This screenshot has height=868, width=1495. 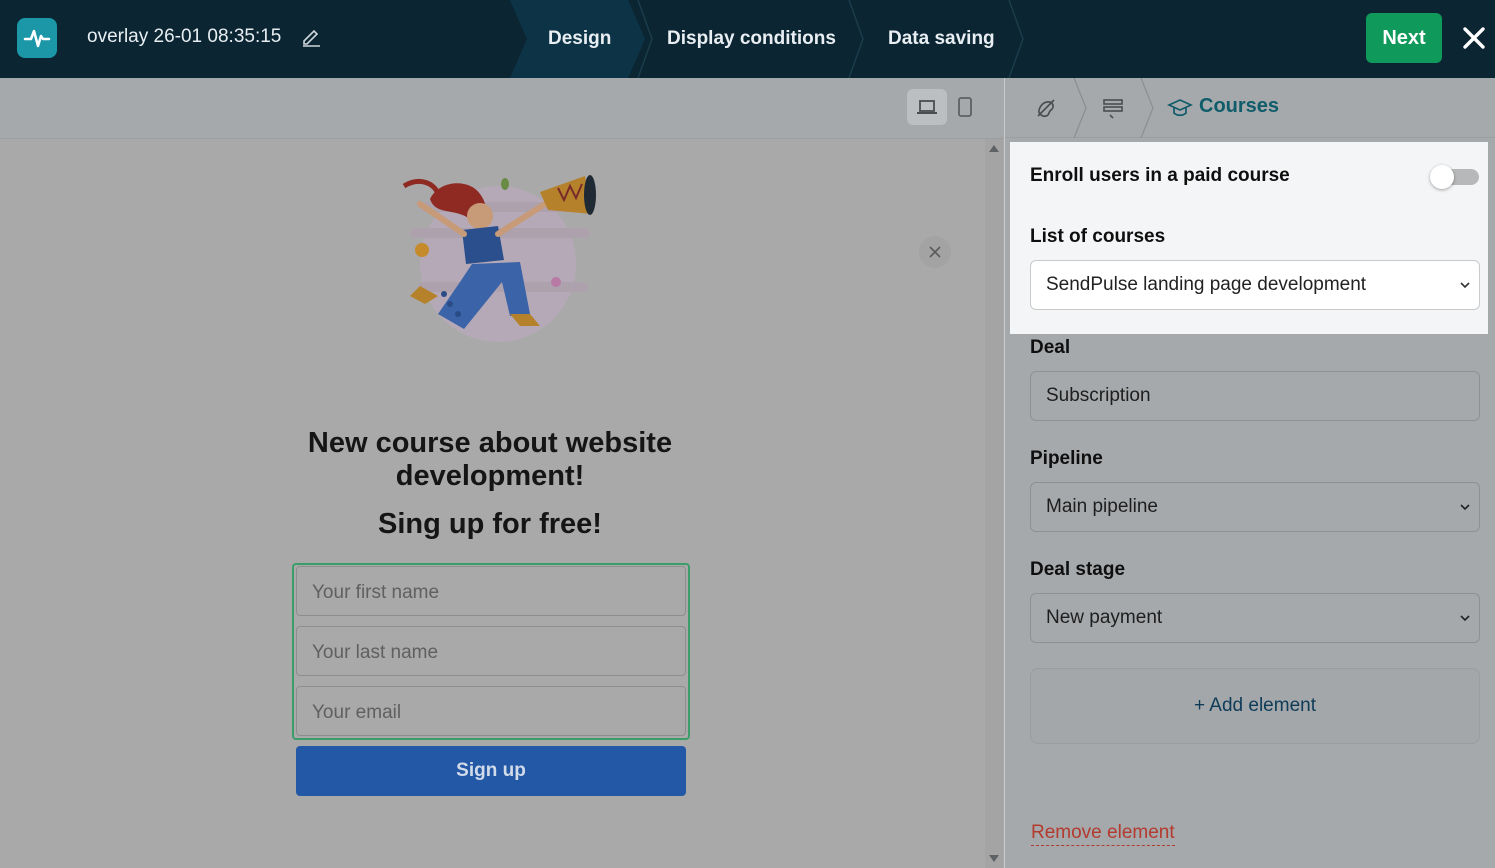 What do you see at coordinates (491, 771) in the screenshot?
I see `sign-up-button: Sign up` at bounding box center [491, 771].